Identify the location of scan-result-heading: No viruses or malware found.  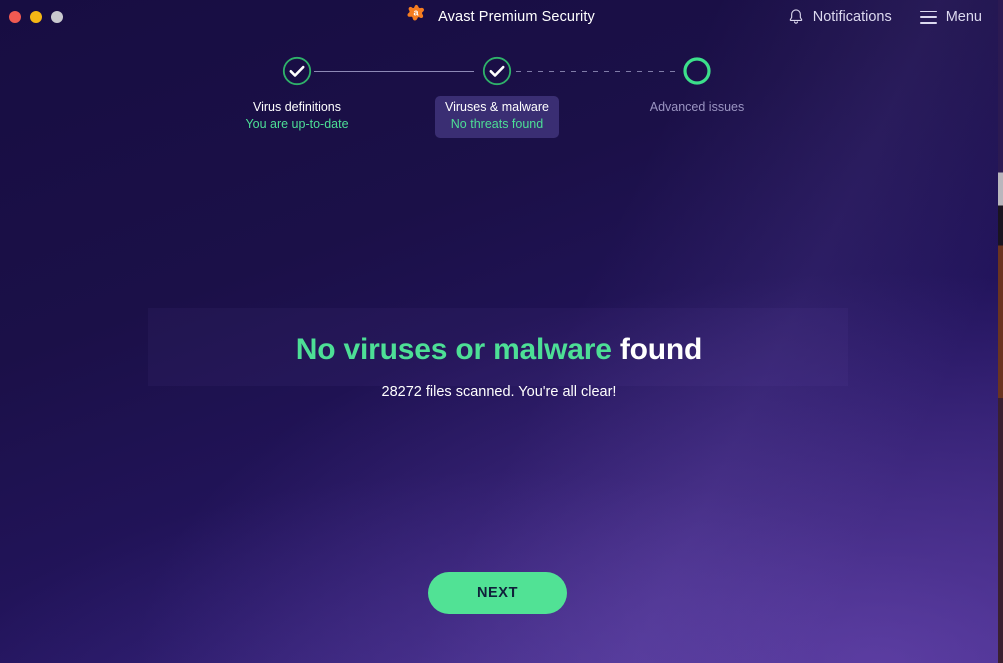
(499, 350).